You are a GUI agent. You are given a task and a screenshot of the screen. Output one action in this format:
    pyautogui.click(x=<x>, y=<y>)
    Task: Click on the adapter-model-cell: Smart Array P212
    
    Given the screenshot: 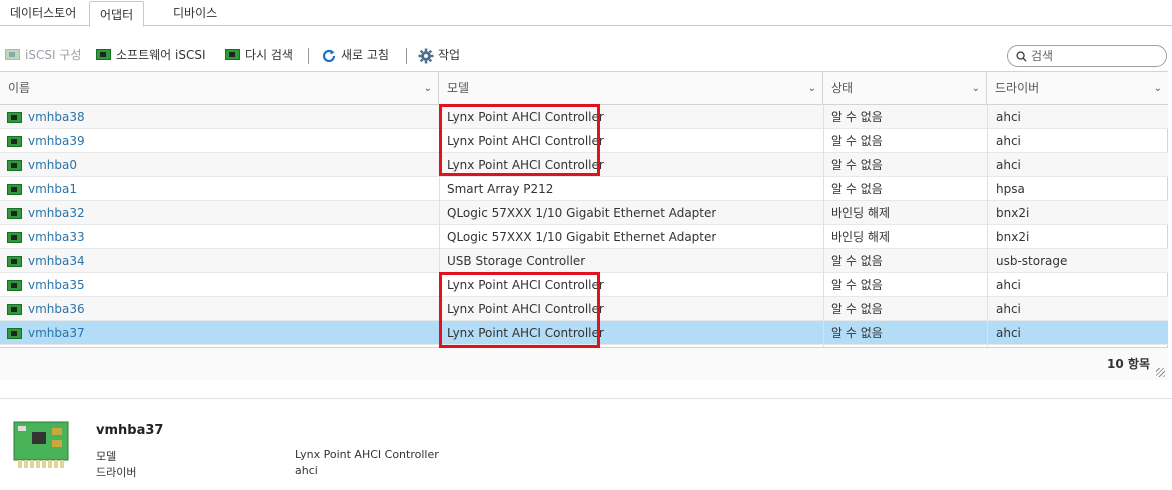 What is the action you would take?
    pyautogui.click(x=500, y=189)
    